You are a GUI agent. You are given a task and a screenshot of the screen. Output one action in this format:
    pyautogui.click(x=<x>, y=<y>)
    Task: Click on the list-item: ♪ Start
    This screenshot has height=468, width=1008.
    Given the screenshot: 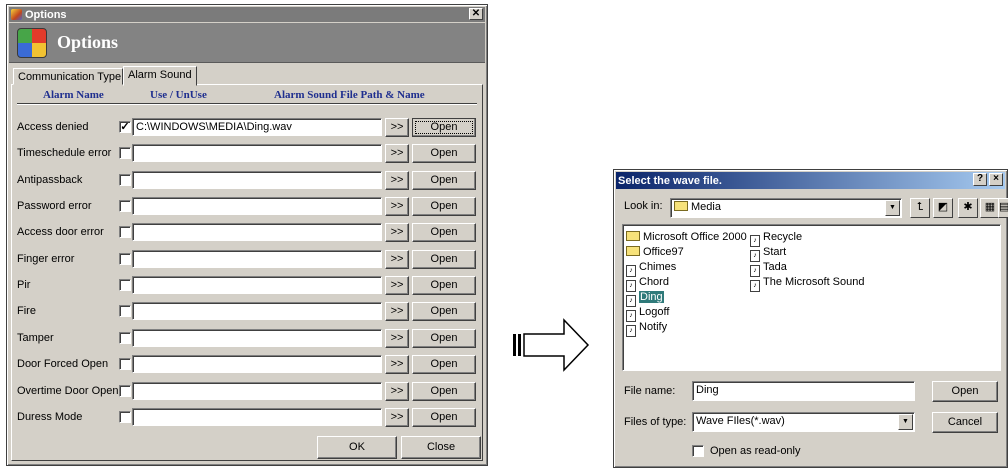 What is the action you would take?
    pyautogui.click(x=768, y=253)
    